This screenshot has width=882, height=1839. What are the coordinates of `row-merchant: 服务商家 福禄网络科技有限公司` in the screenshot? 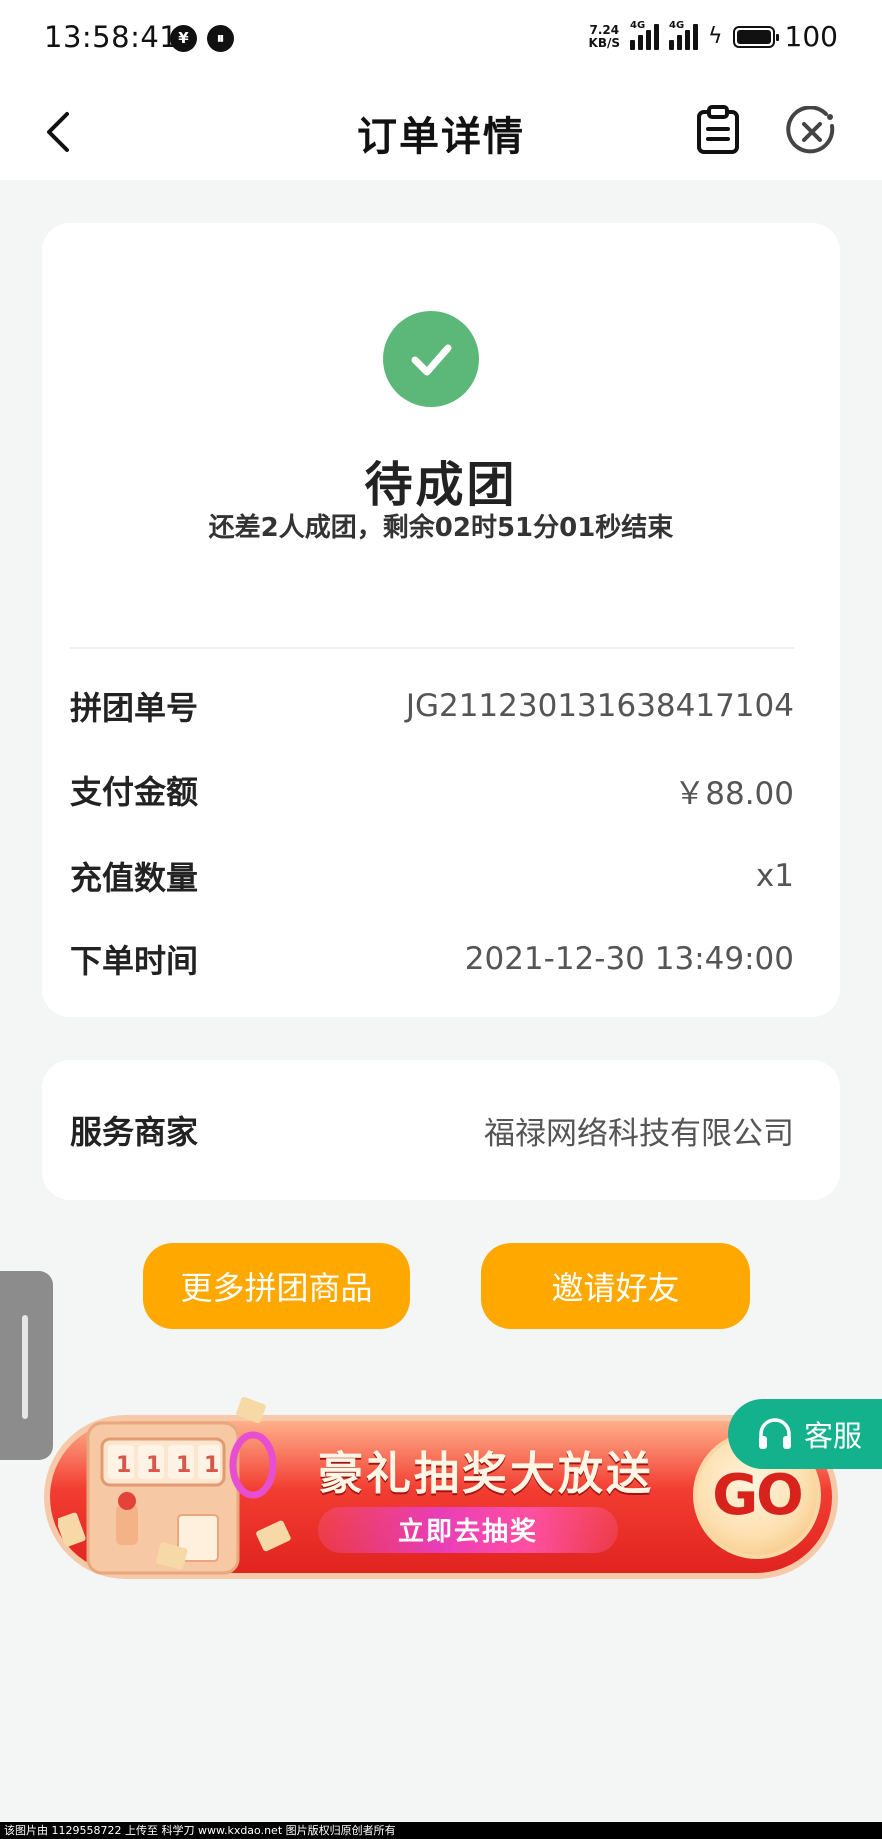 It's located at (432, 1130).